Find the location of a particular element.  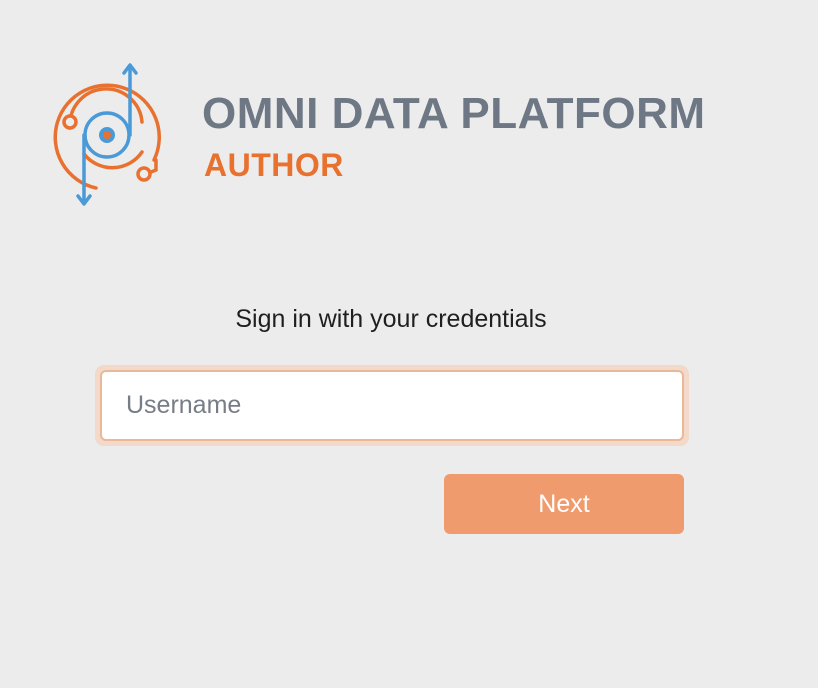

next-button: Next is located at coordinates (564, 504).